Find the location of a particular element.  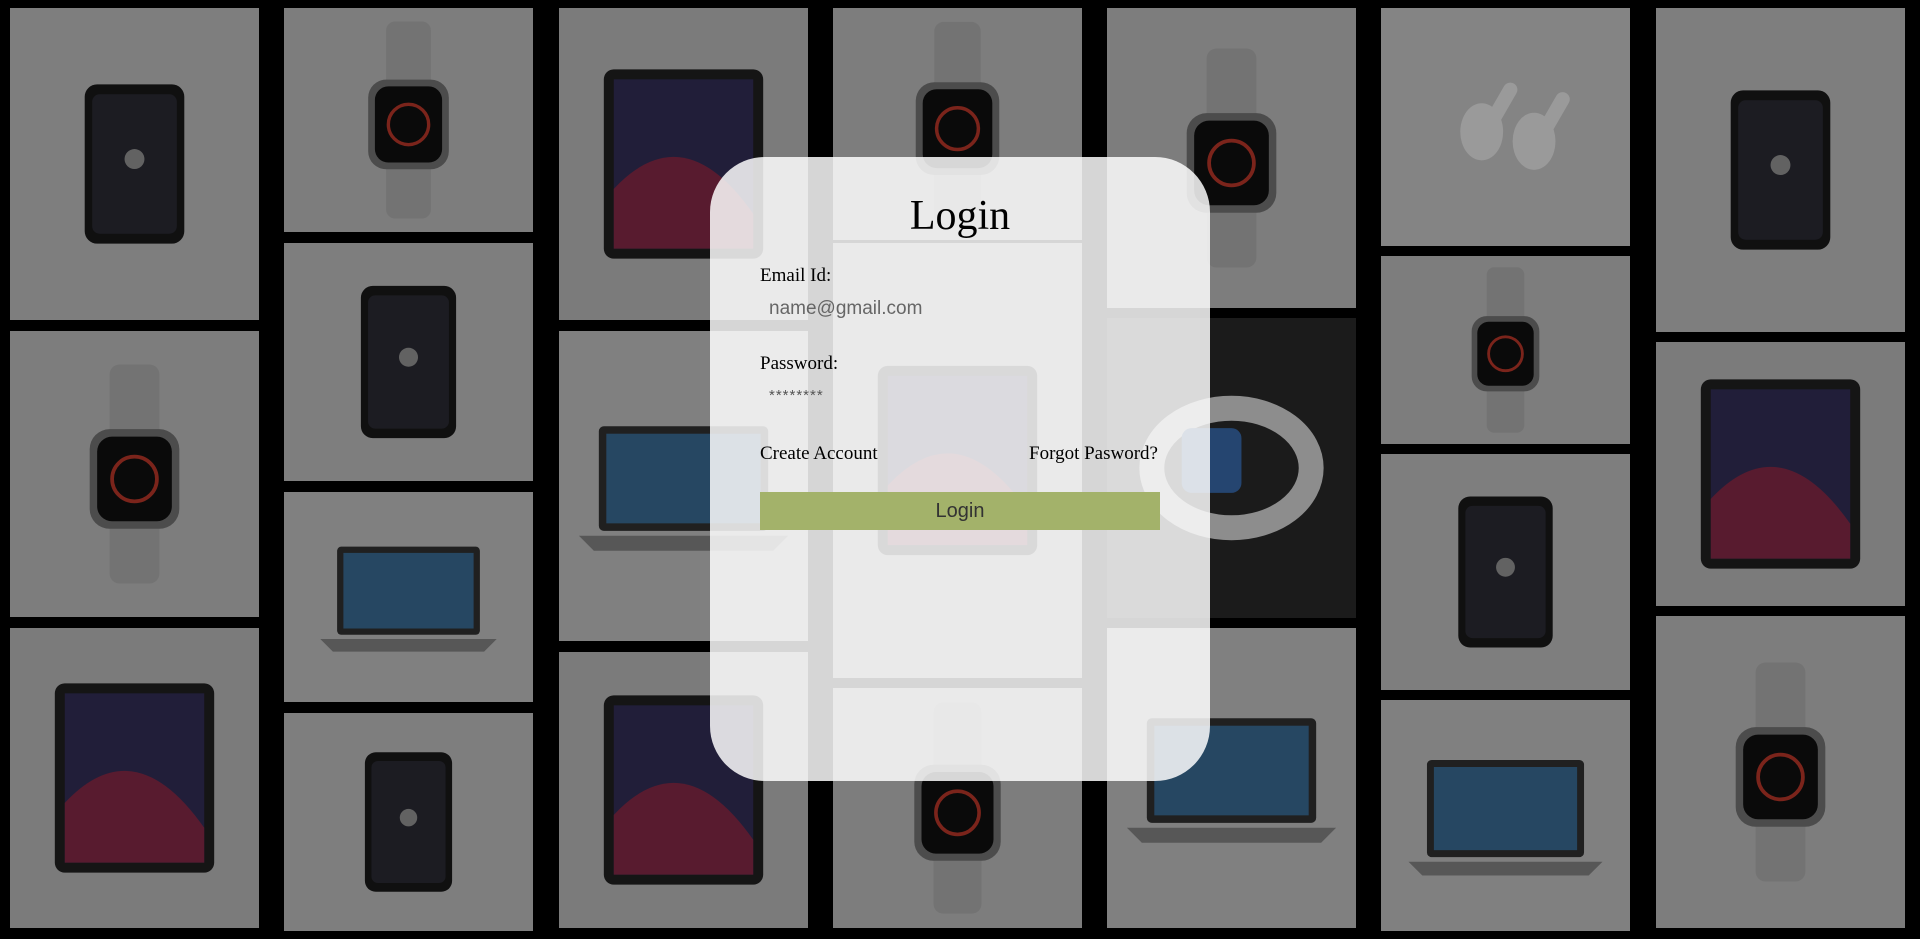

login-title: Login is located at coordinates (960, 216).